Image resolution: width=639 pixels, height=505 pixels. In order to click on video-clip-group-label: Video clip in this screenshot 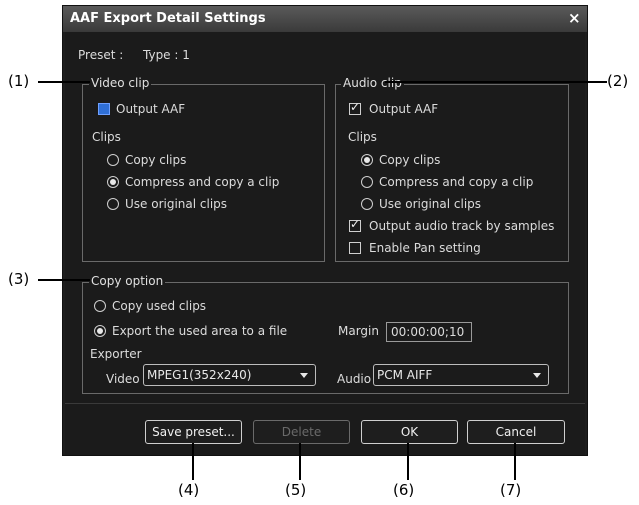, I will do `click(120, 83)`.